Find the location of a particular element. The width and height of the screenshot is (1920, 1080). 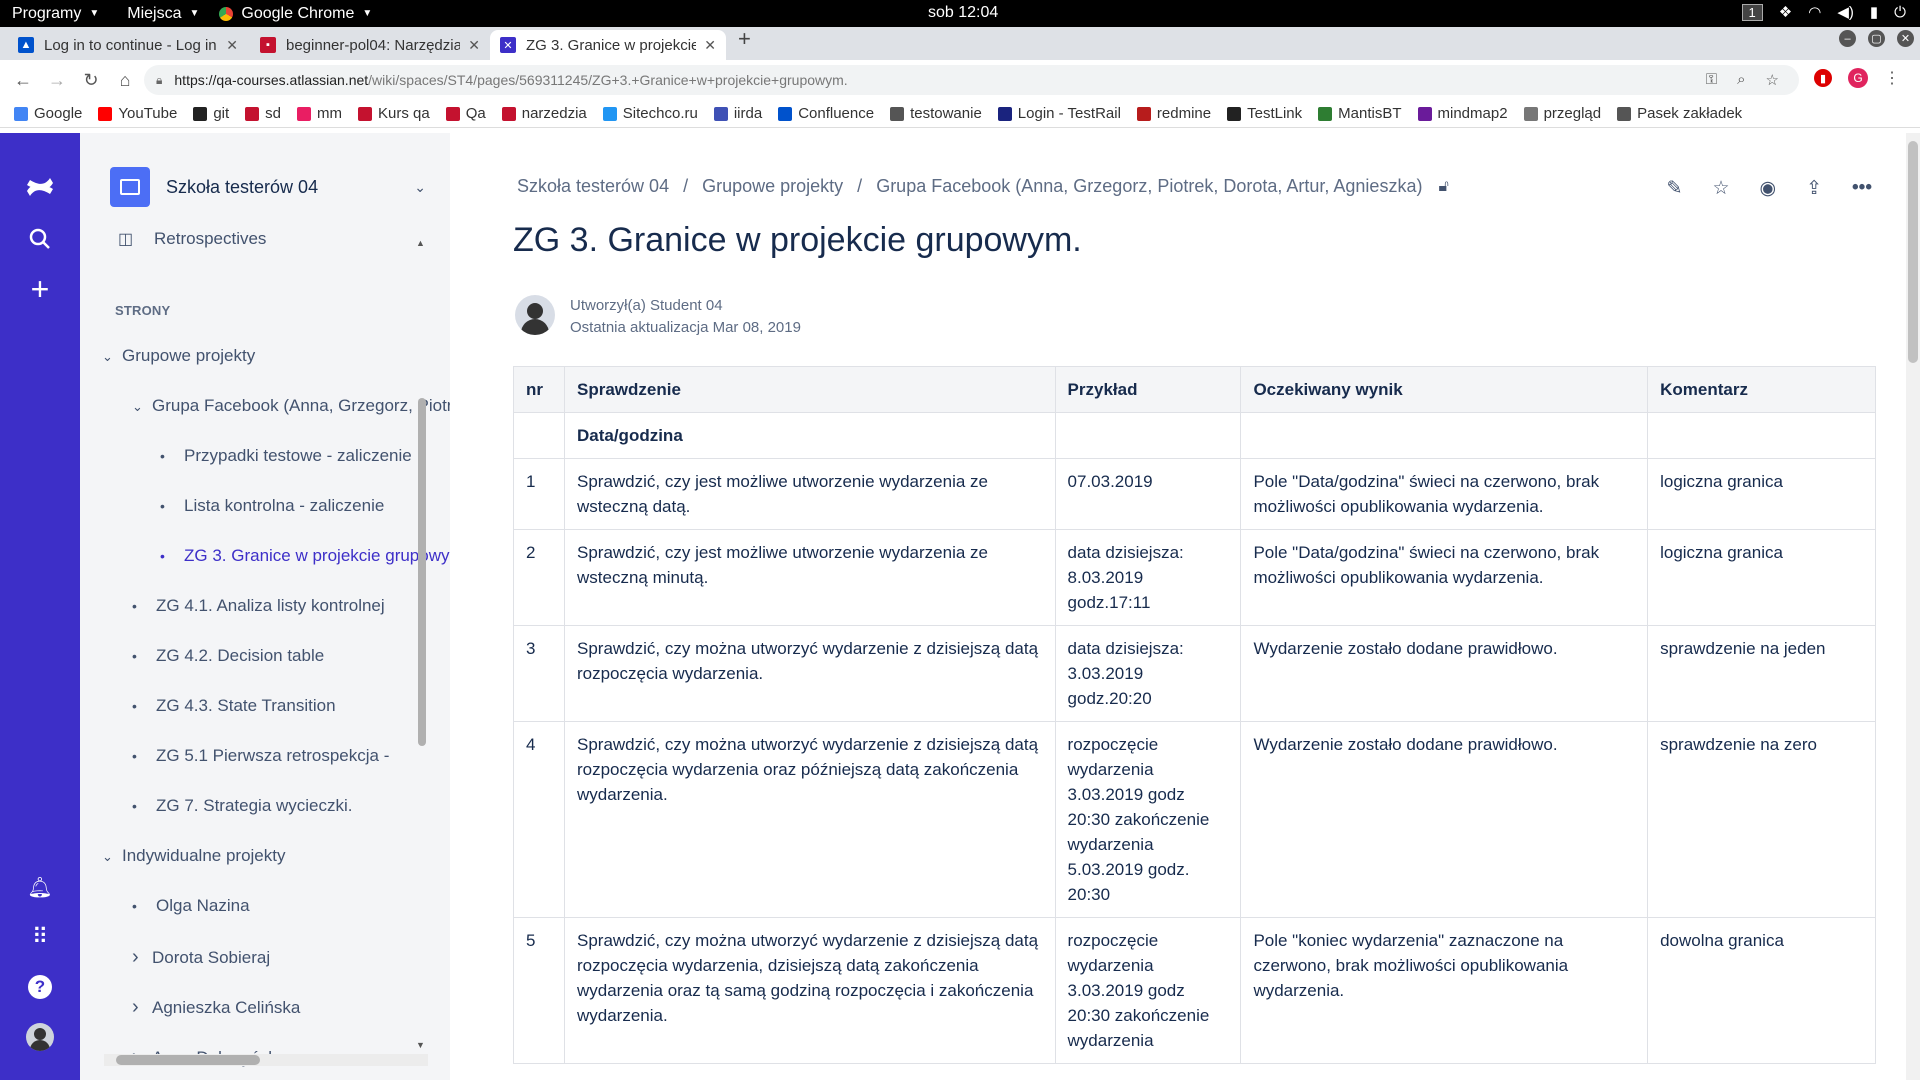

bookmark-item: Google is located at coordinates (48, 113).